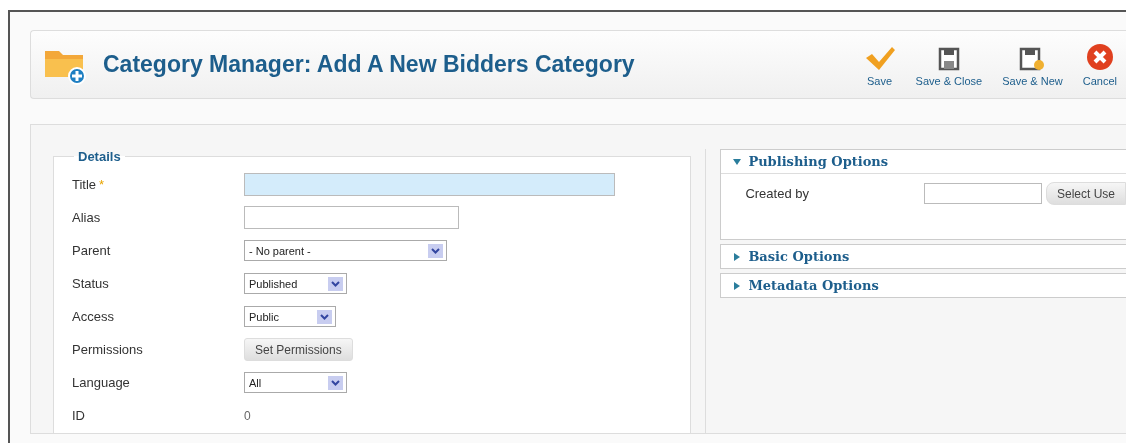 Image resolution: width=1126 pixels, height=443 pixels. I want to click on toolbar-button: Save, so click(879, 65).